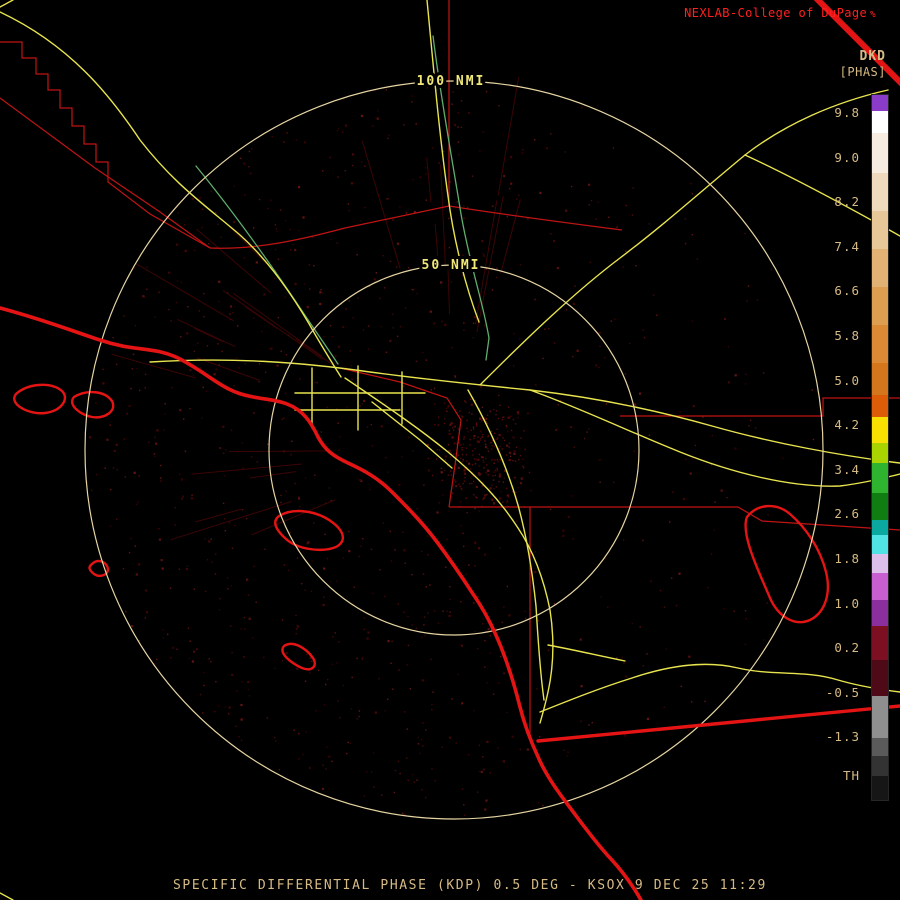 This screenshot has width=900, height=900. Describe the element at coordinates (847, 469) in the screenshot. I see `colorbar-tick-label: 3.4` at that location.